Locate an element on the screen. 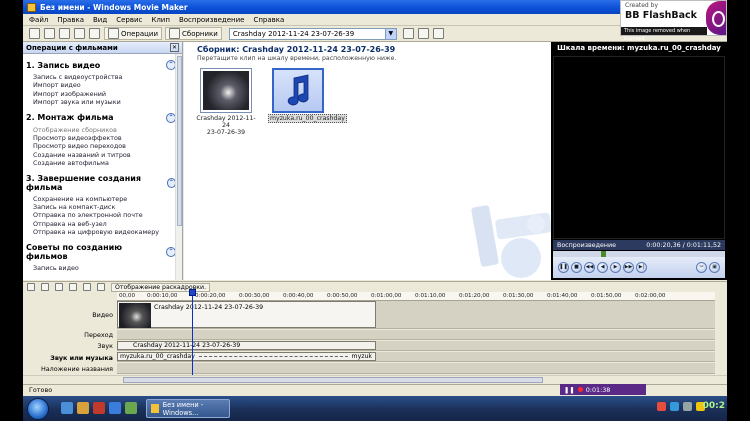 This screenshot has height=421, width=750. menu-help: Справка is located at coordinates (268, 20).